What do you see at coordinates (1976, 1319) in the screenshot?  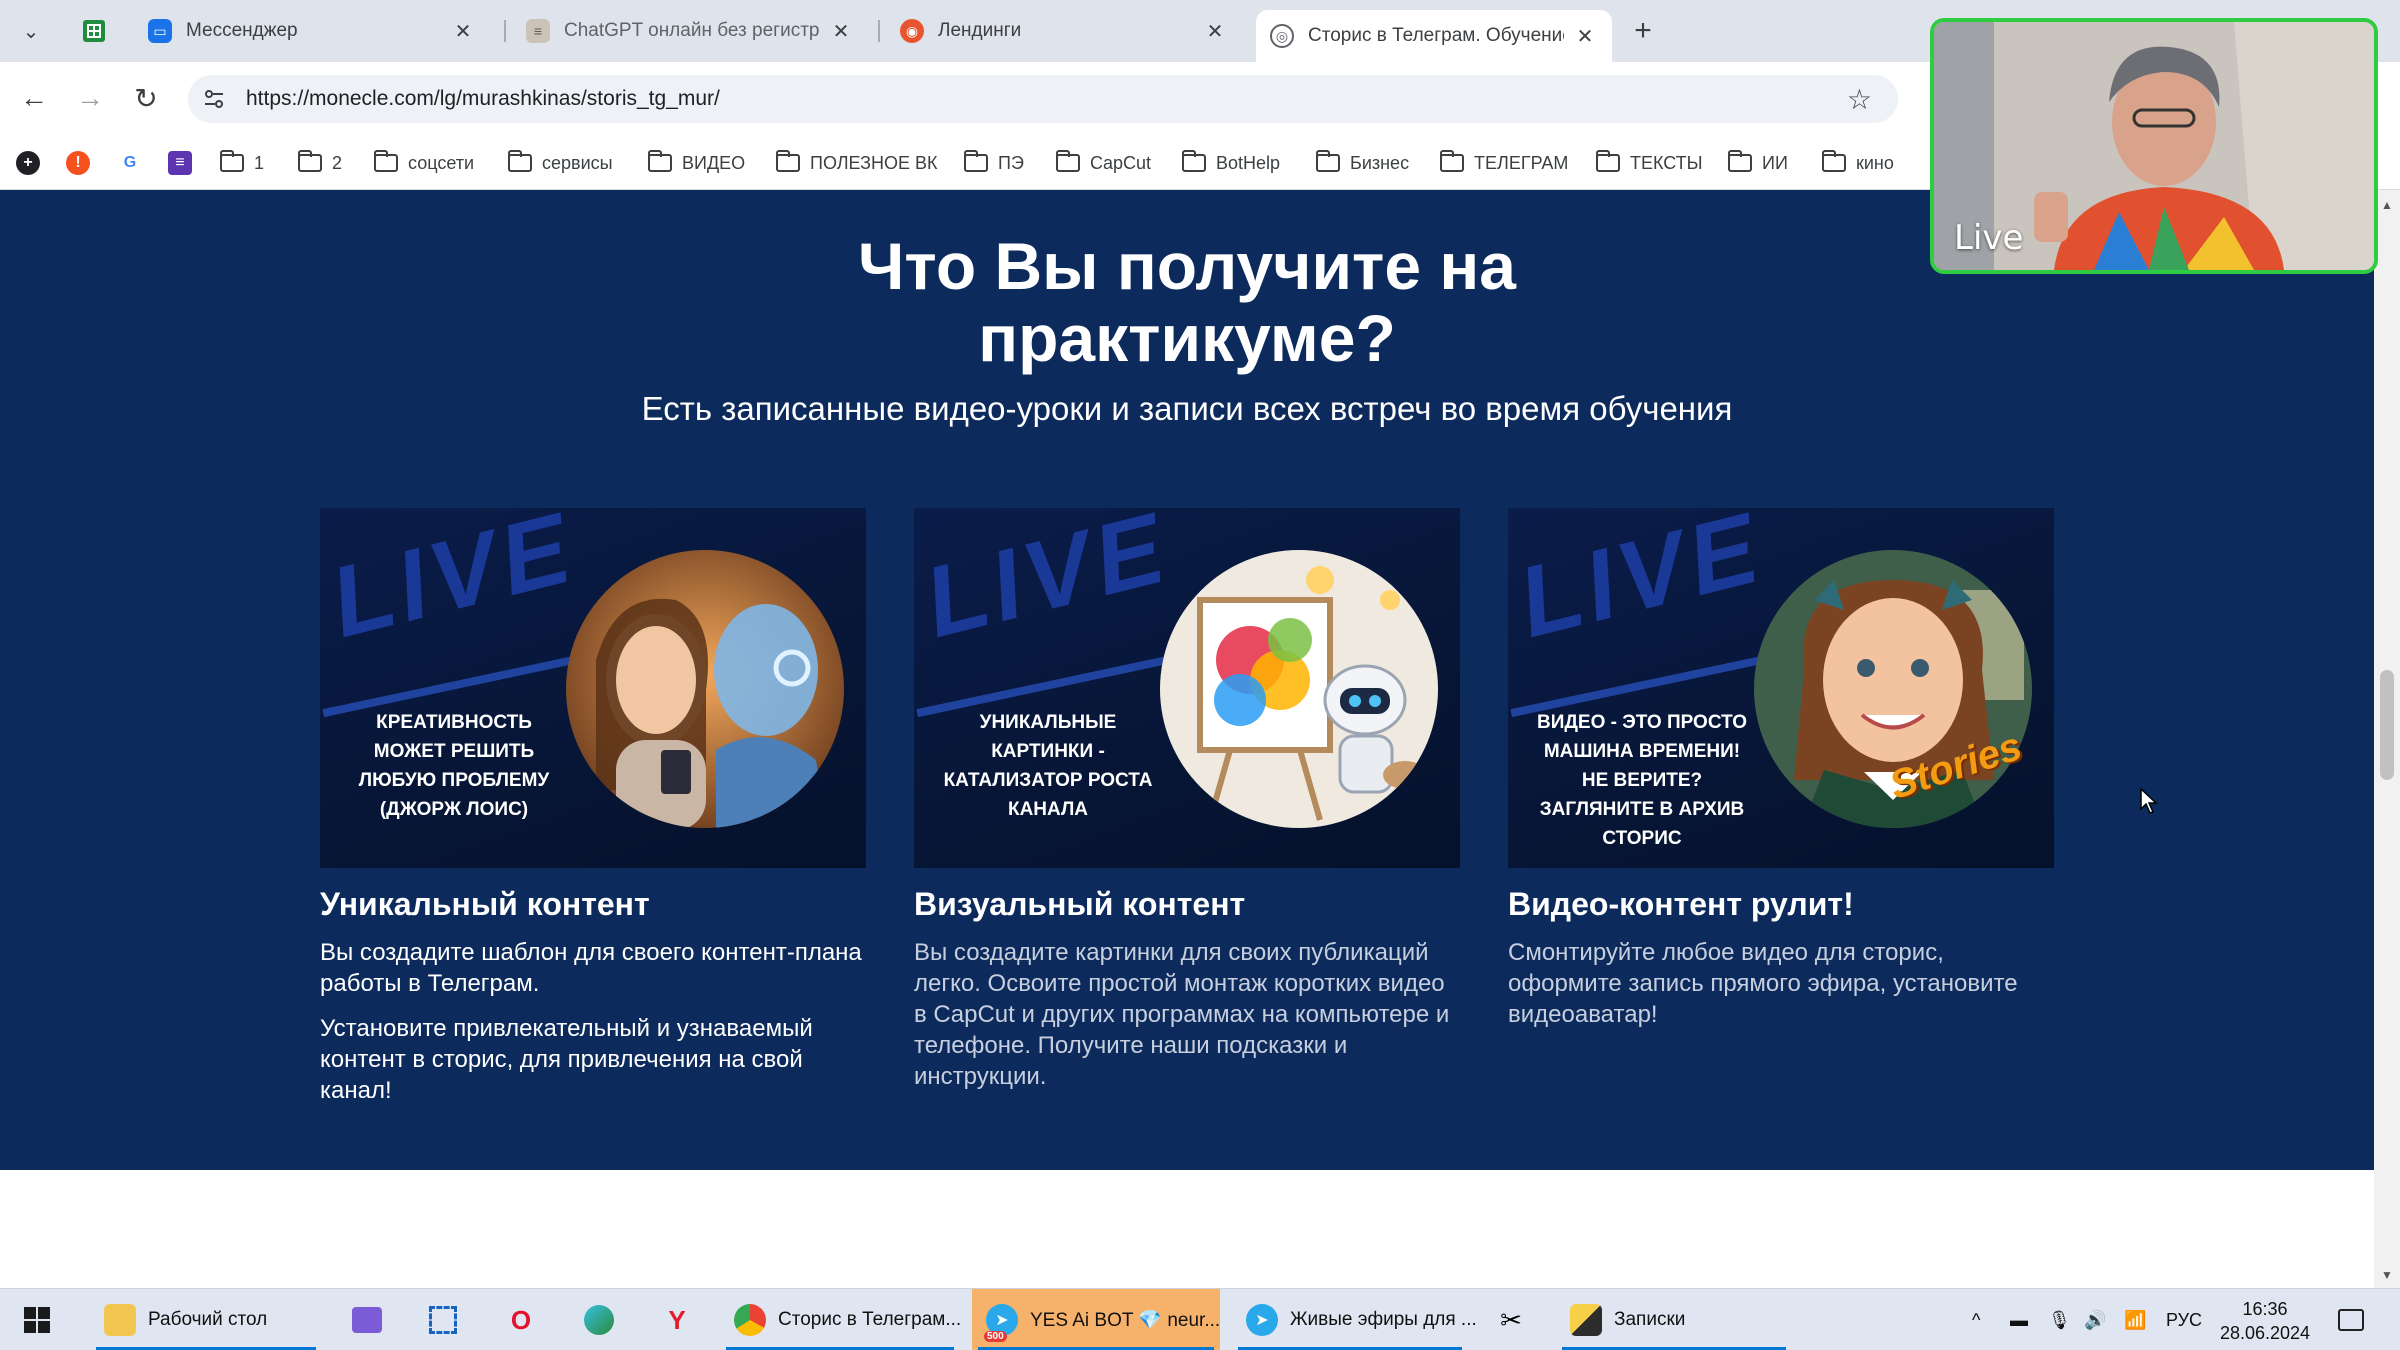 I see `tray-chevron-icon: ^` at bounding box center [1976, 1319].